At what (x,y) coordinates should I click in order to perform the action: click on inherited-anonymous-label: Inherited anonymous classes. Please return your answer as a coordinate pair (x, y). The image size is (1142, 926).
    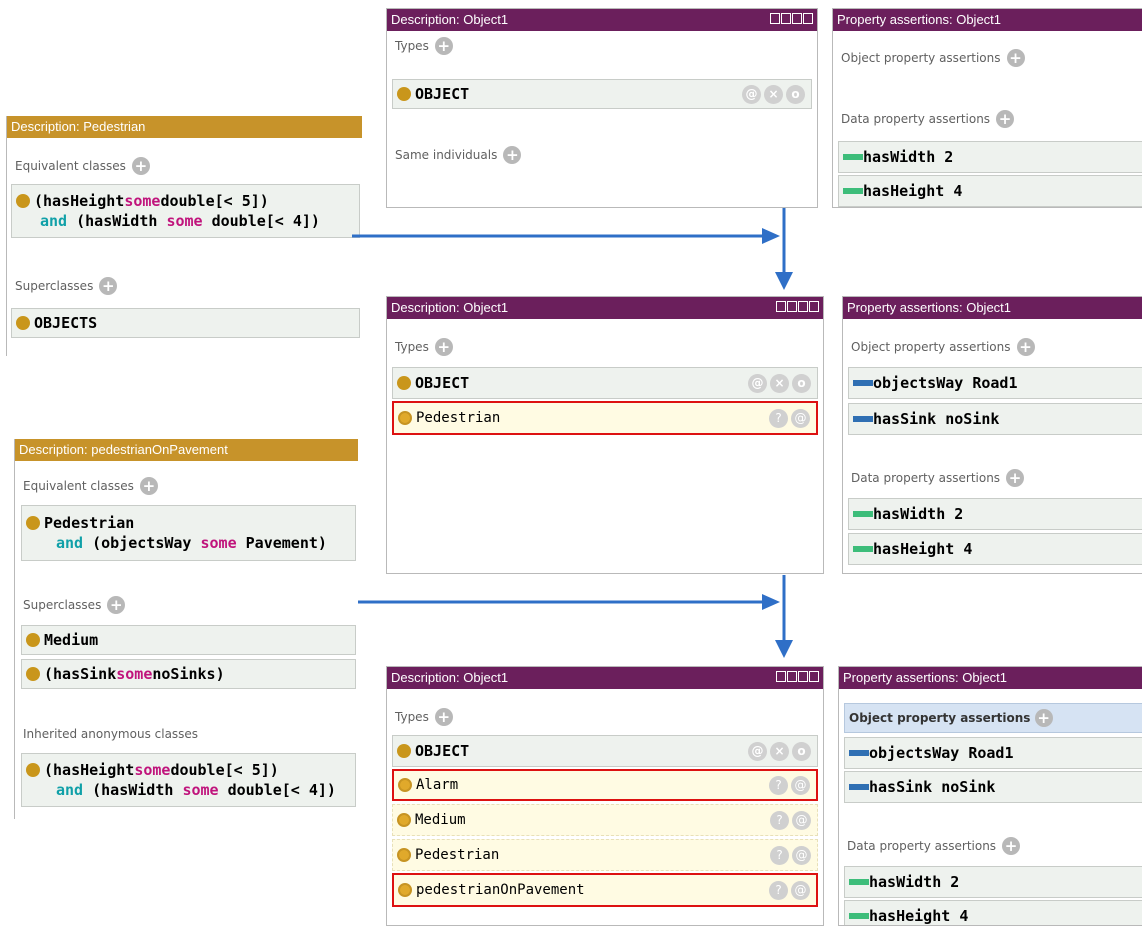
    Looking at the image, I should click on (111, 734).